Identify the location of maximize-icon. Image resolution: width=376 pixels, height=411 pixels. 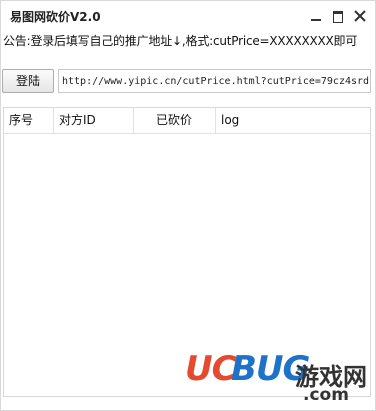
(338, 16).